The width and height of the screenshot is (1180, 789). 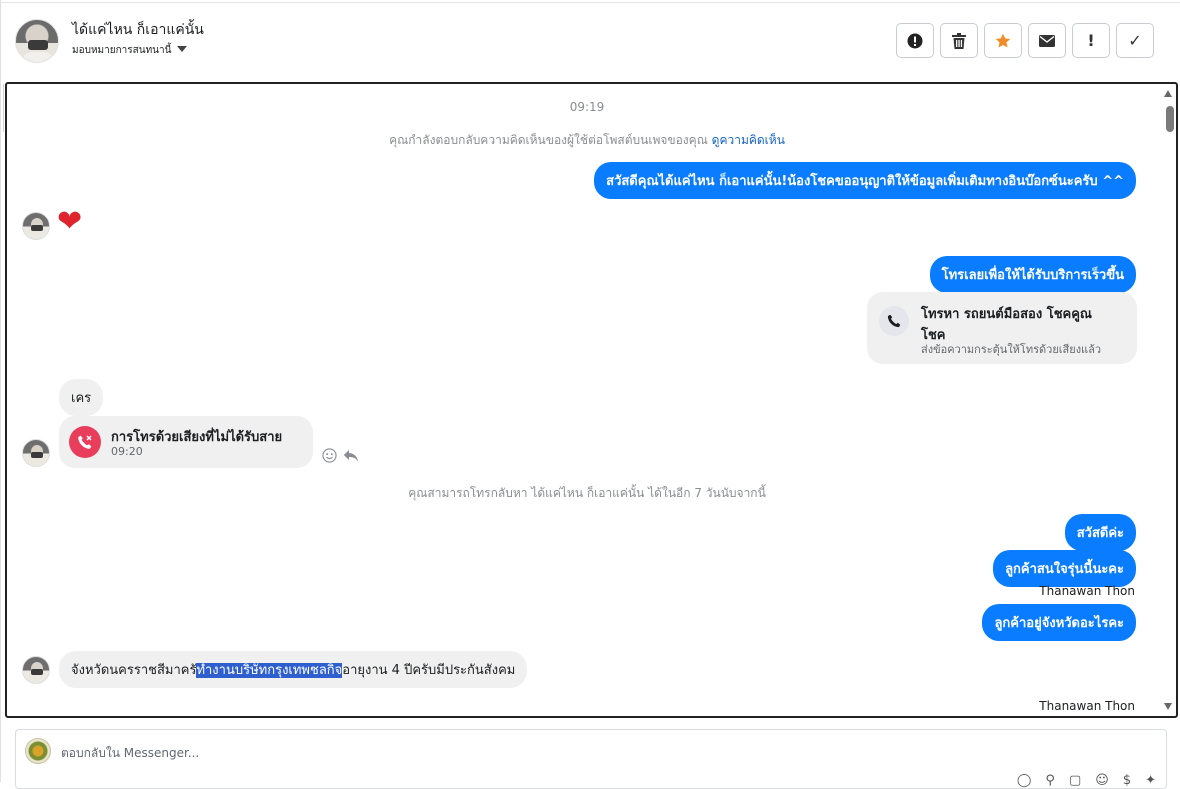 I want to click on envelope-icon, so click(x=1047, y=40).